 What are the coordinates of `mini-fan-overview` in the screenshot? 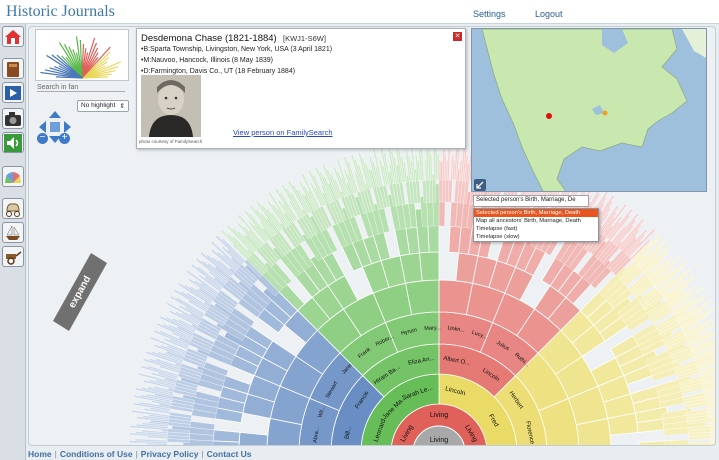 It's located at (82, 55).